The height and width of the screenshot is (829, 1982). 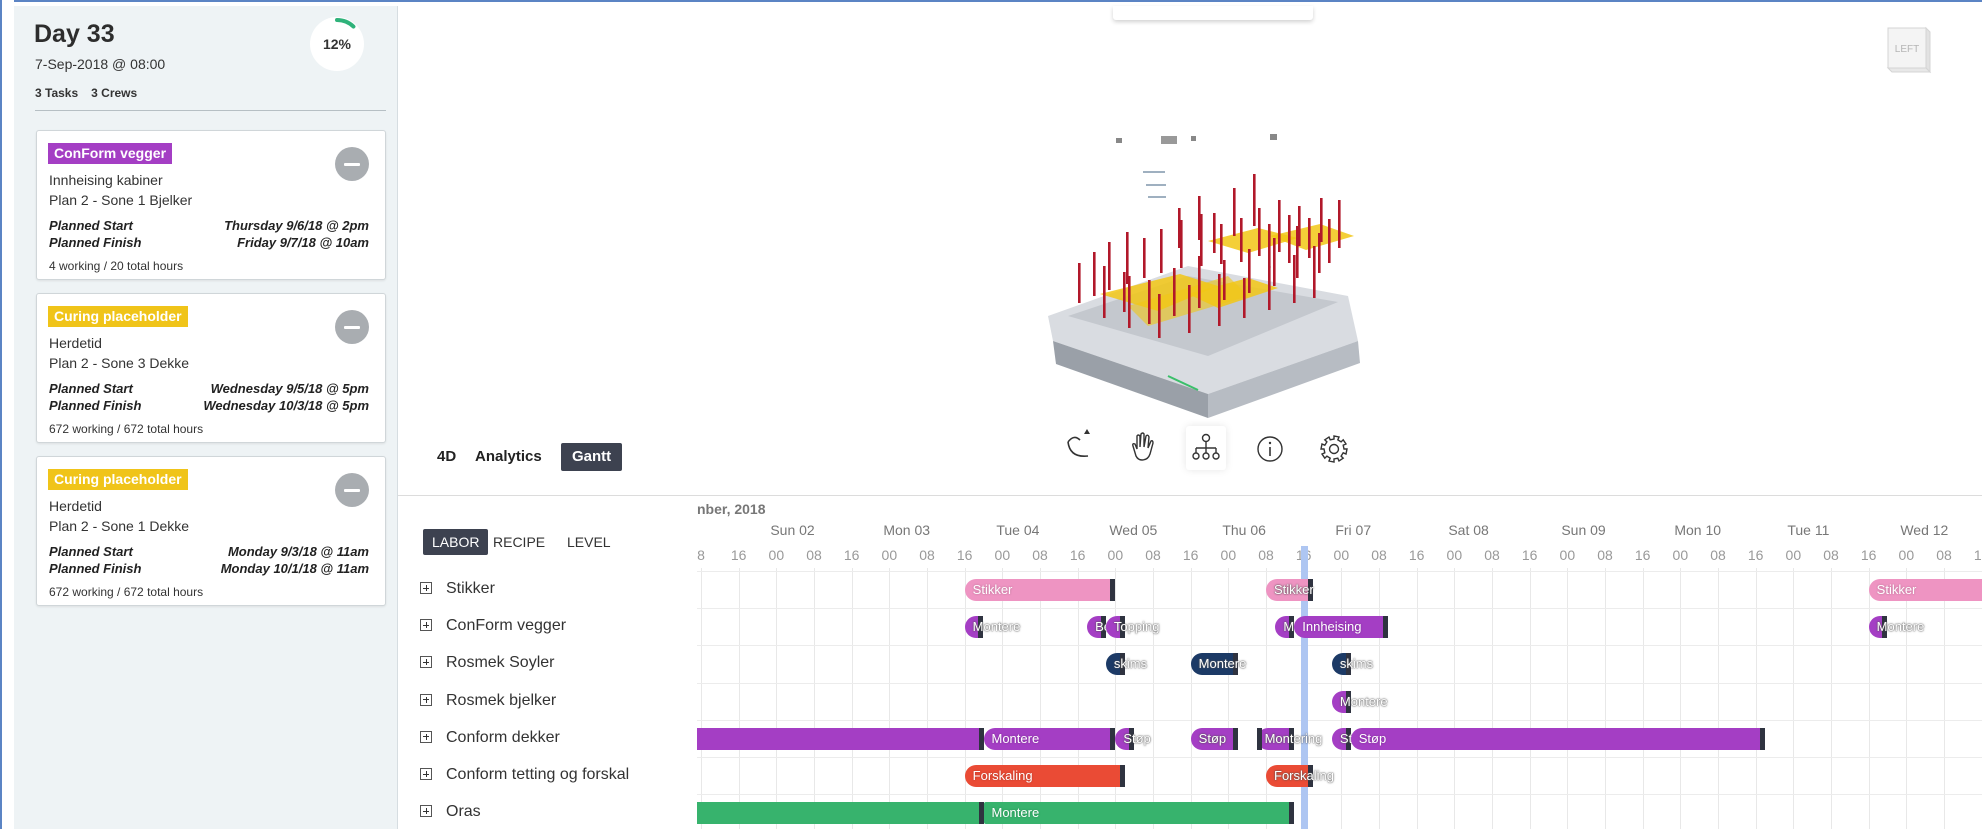 I want to click on resource-row: Conform tetting og forskal, so click(x=524, y=775).